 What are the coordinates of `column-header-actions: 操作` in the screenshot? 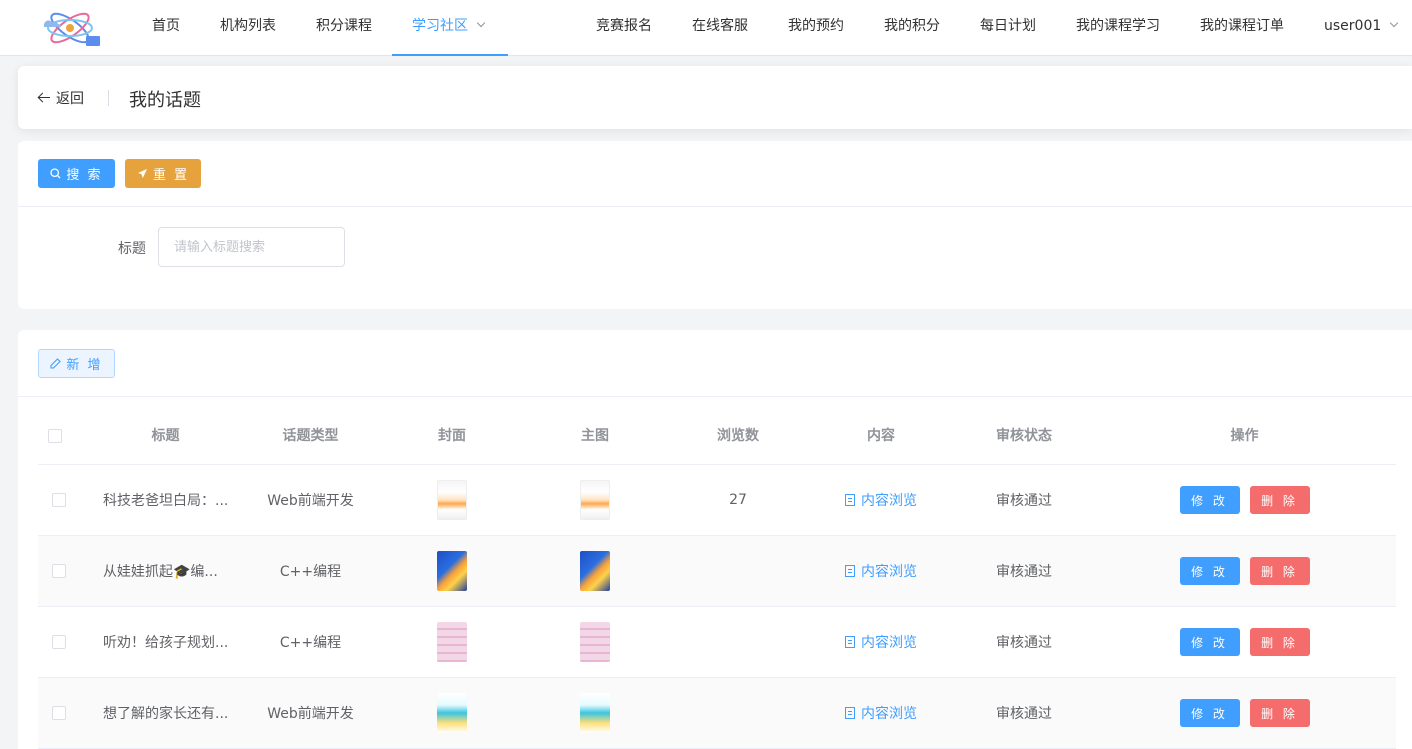 It's located at (1244, 436).